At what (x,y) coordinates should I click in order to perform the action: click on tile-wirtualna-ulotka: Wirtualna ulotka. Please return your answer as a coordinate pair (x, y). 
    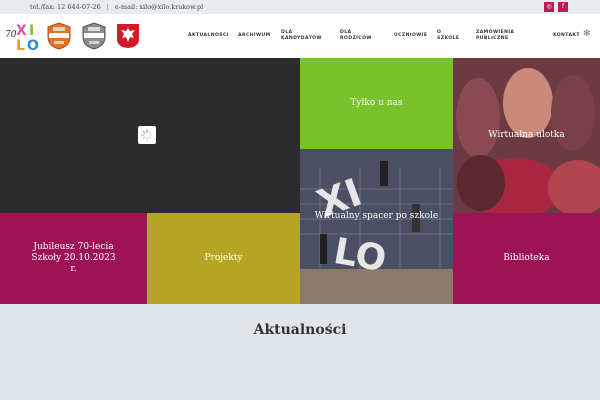
    Looking at the image, I should click on (526, 135).